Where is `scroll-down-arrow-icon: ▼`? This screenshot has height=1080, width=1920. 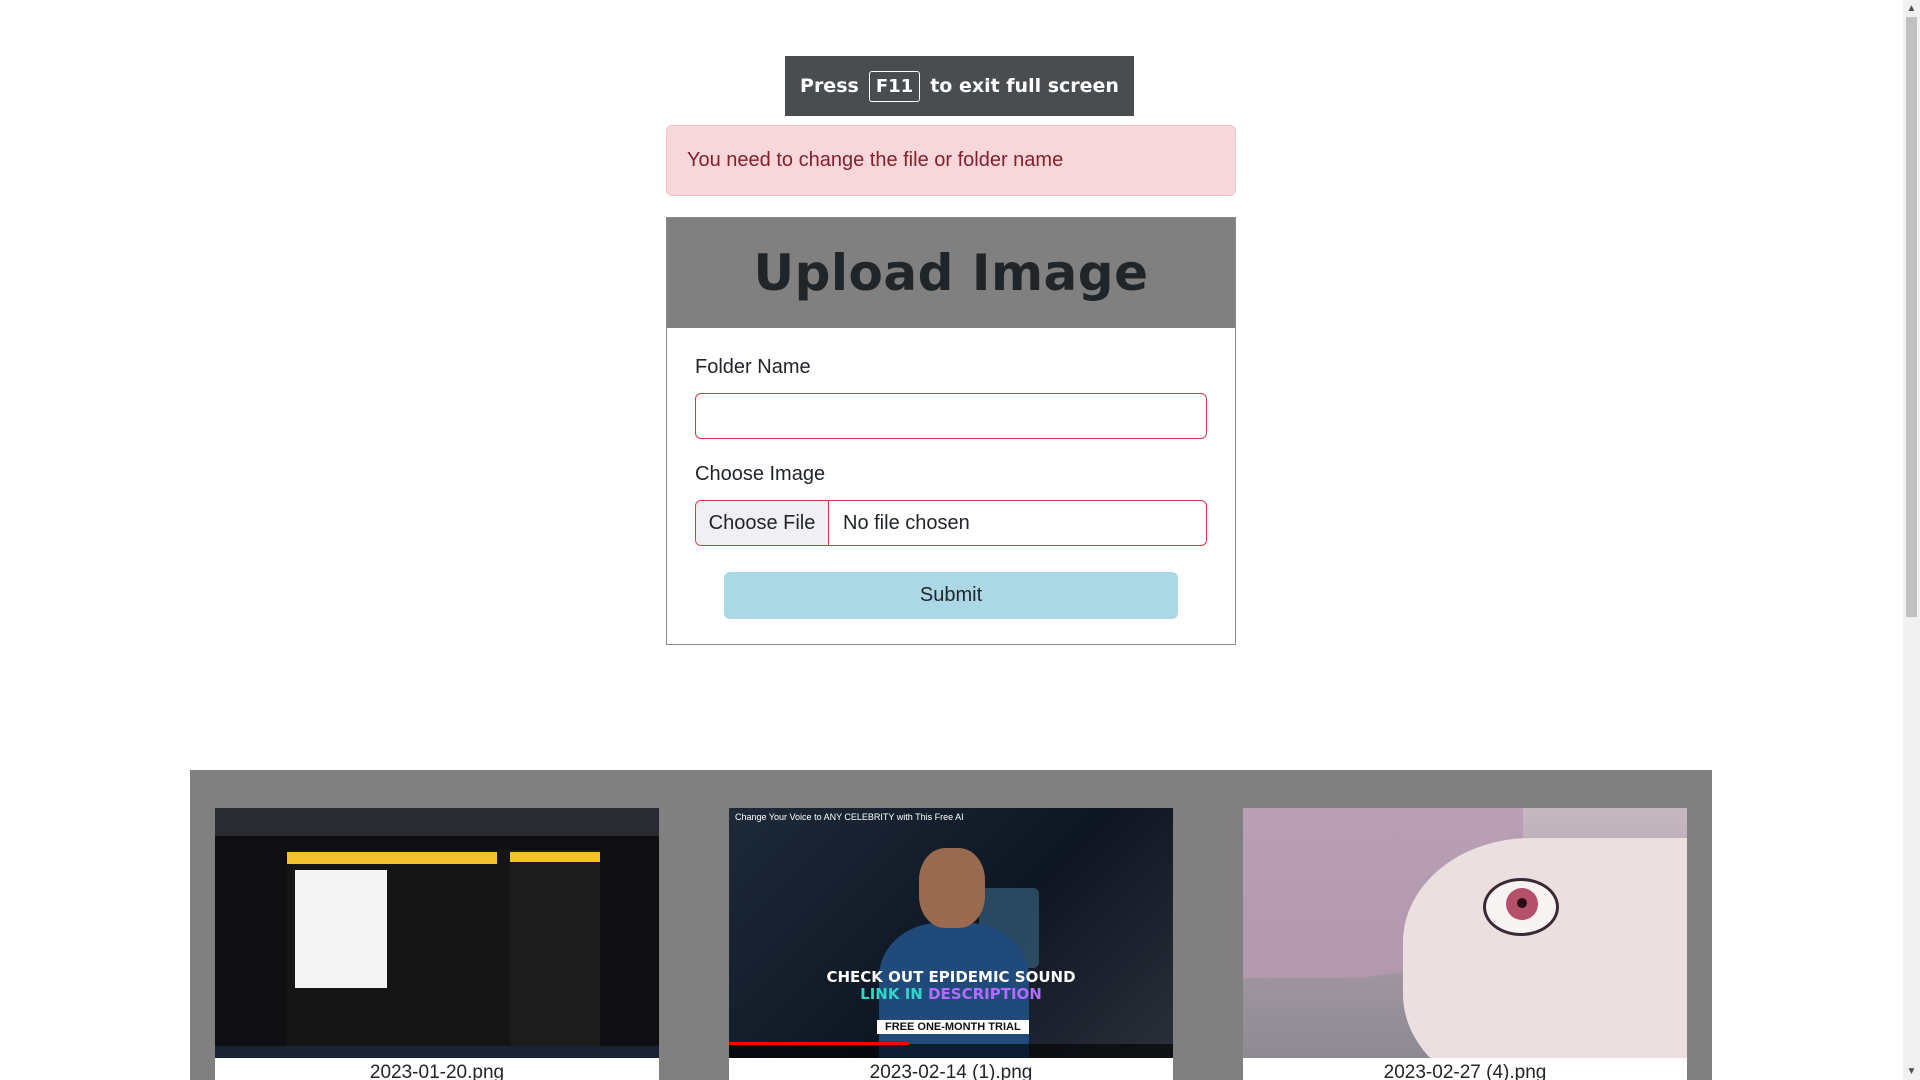
scroll-down-arrow-icon: ▼ is located at coordinates (1911, 1071).